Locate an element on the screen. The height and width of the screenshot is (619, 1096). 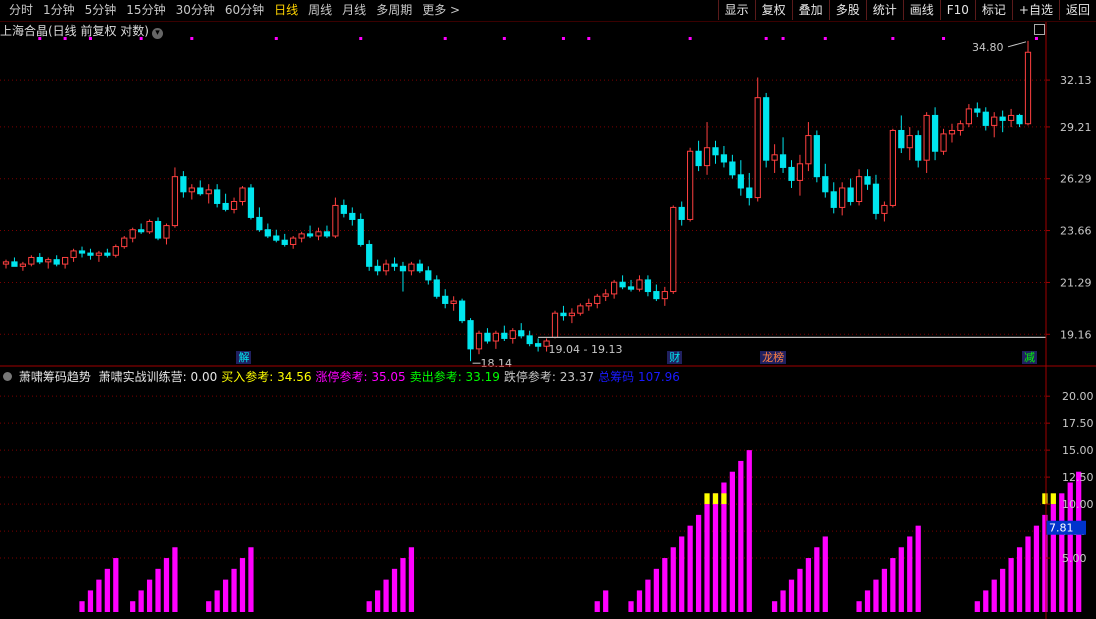
indicator-menu-icon is located at coordinates (7, 376).